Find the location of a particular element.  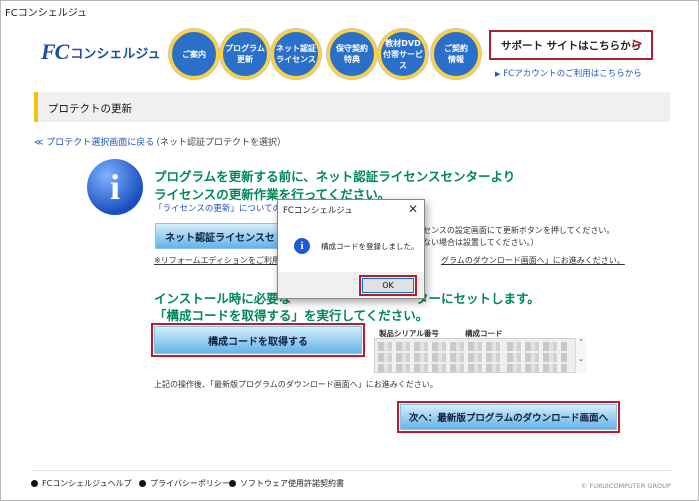

logo-fc-mark: FC is located at coordinates (55, 51).